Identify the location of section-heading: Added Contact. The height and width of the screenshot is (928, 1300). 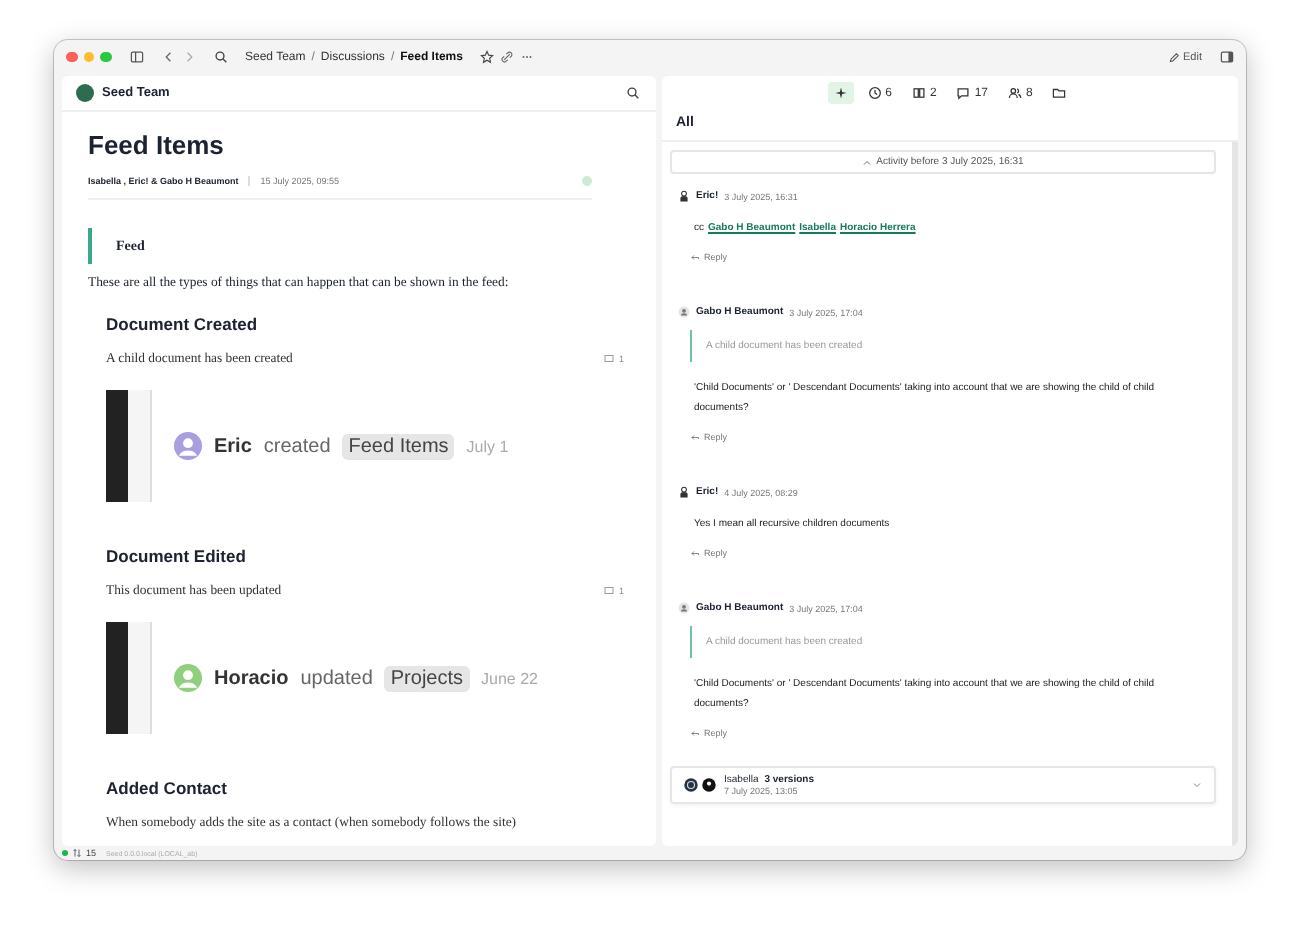
(167, 788).